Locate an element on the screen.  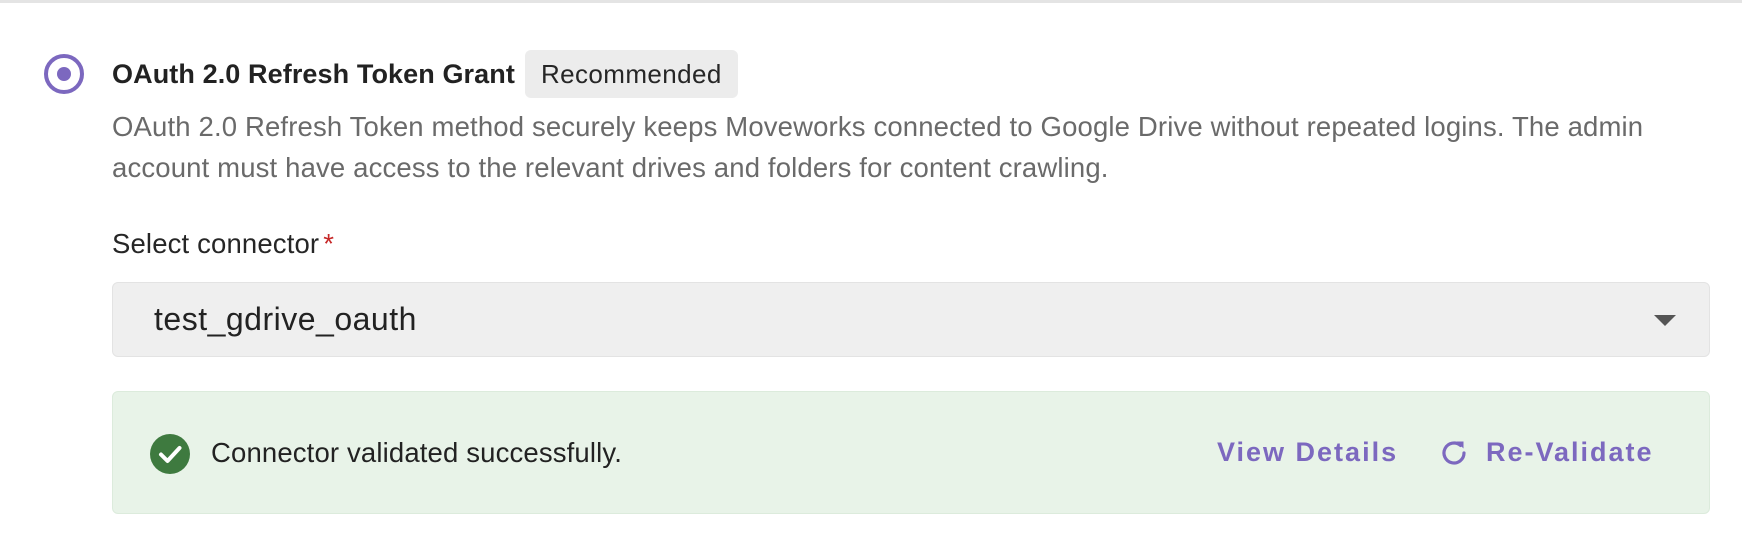
select-connector-label-text: Select connector is located at coordinates (216, 243).